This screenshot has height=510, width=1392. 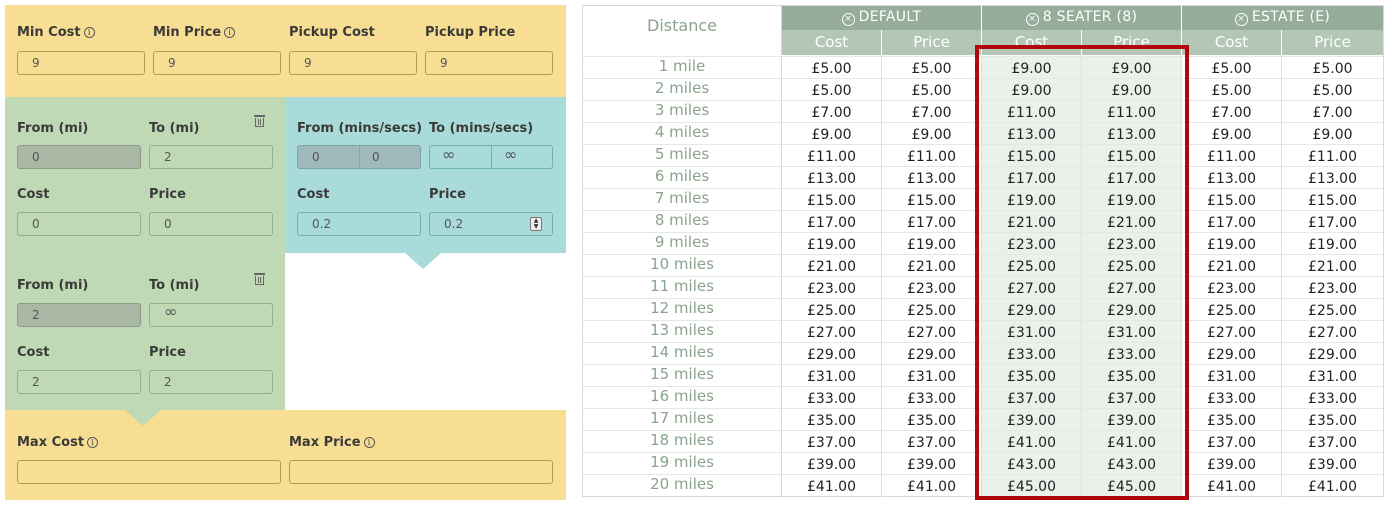 What do you see at coordinates (211, 382) in the screenshot?
I see `band2-price-input: 2` at bounding box center [211, 382].